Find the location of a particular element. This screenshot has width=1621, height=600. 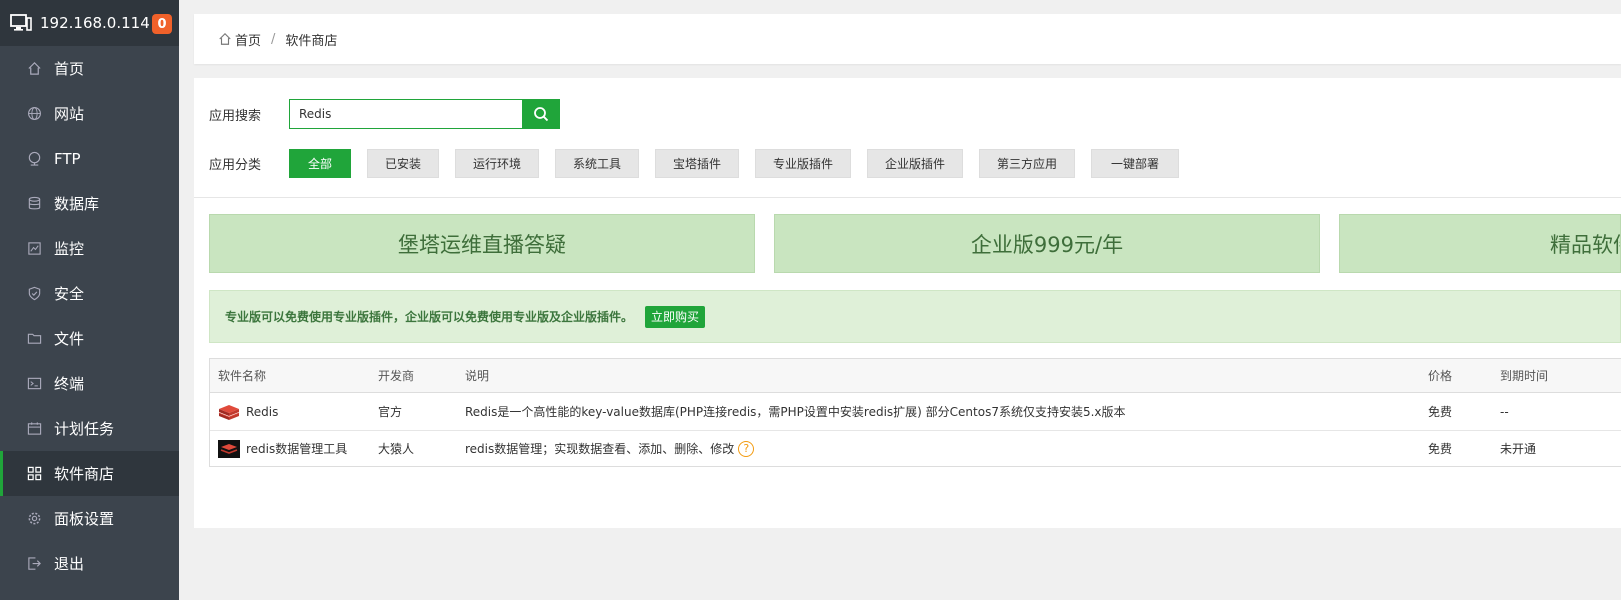

sidebar-item-label: 安全 is located at coordinates (69, 294).